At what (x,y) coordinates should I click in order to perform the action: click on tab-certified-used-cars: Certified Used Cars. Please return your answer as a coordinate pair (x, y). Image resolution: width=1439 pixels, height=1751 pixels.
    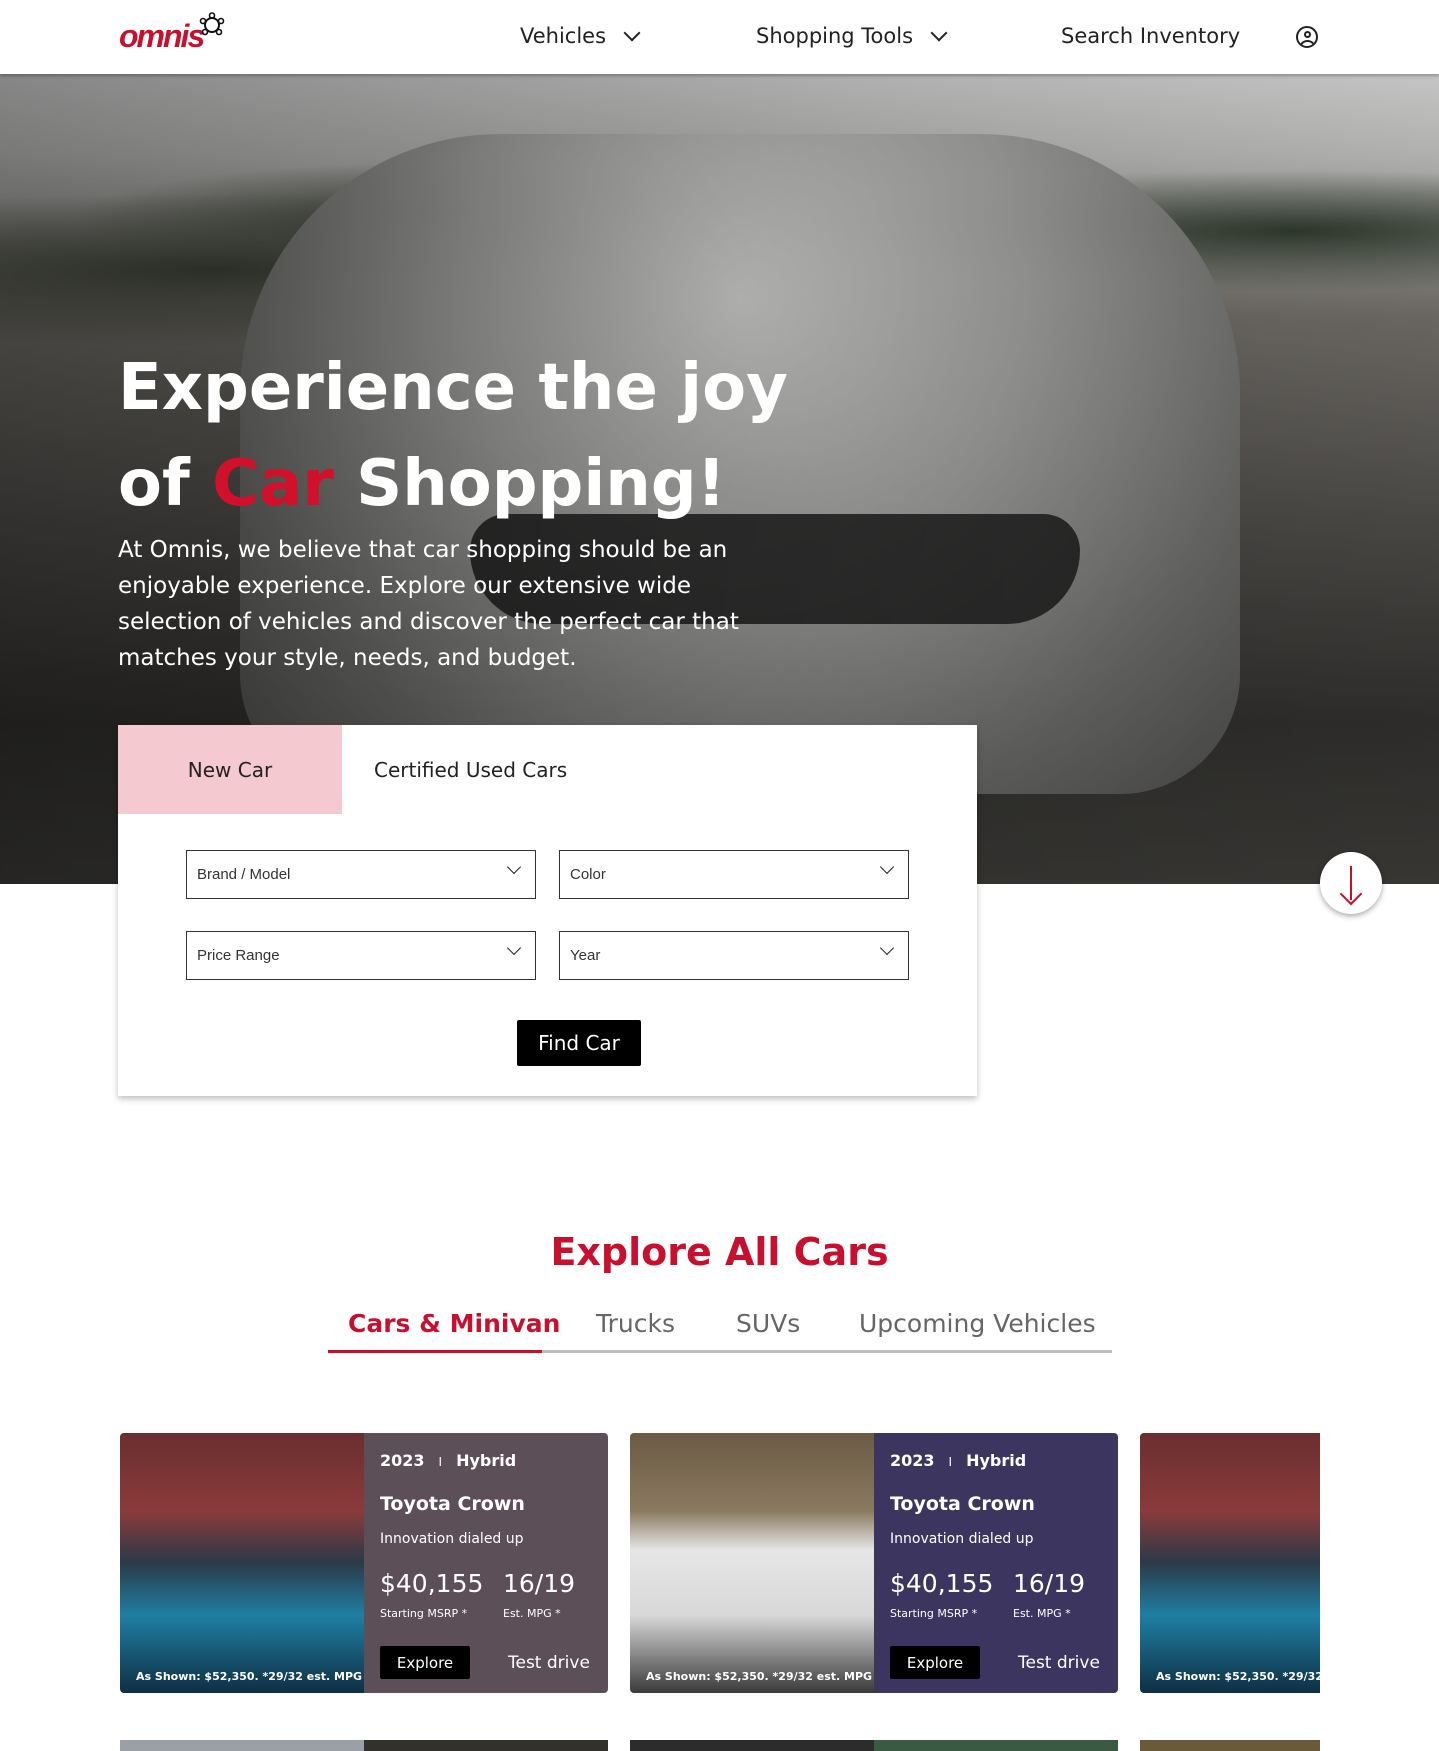
    Looking at the image, I should click on (470, 769).